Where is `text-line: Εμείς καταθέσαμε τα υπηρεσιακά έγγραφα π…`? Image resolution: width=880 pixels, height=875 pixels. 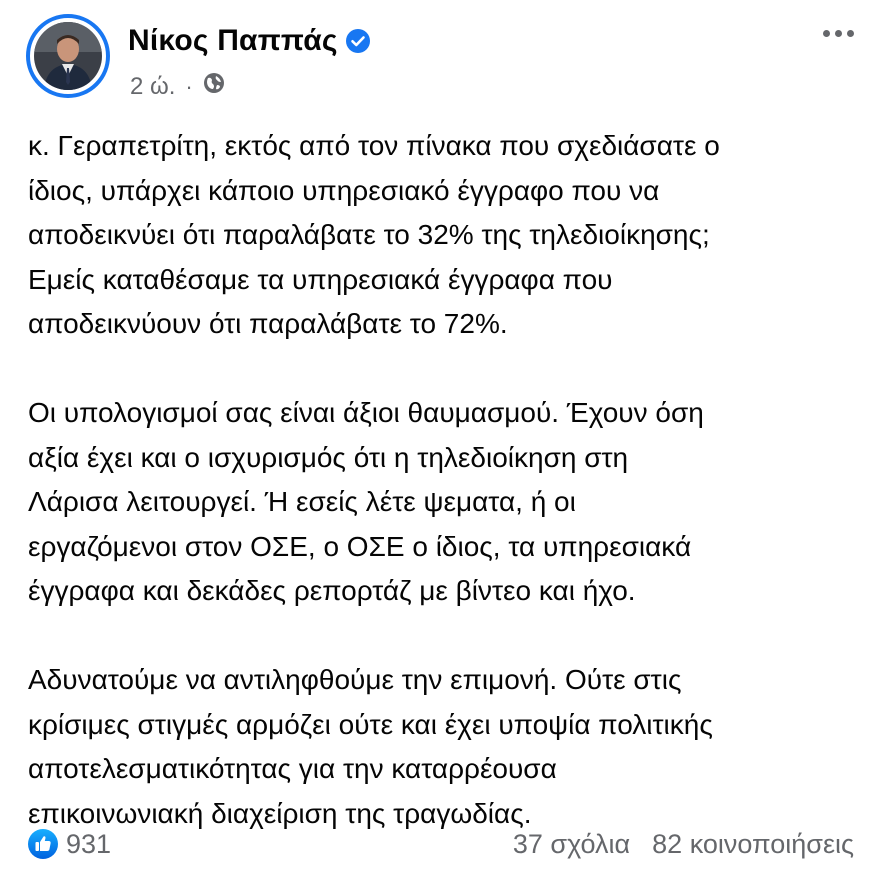
text-line: Εμείς καταθέσαμε τα υπηρεσιακά έγγραφα π… is located at coordinates (320, 279).